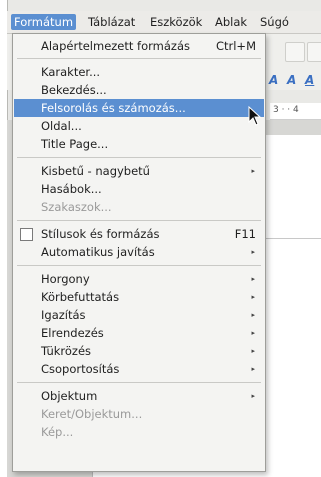  Describe the element at coordinates (255, 116) in the screenshot. I see `mouse-pointer-icon` at that location.